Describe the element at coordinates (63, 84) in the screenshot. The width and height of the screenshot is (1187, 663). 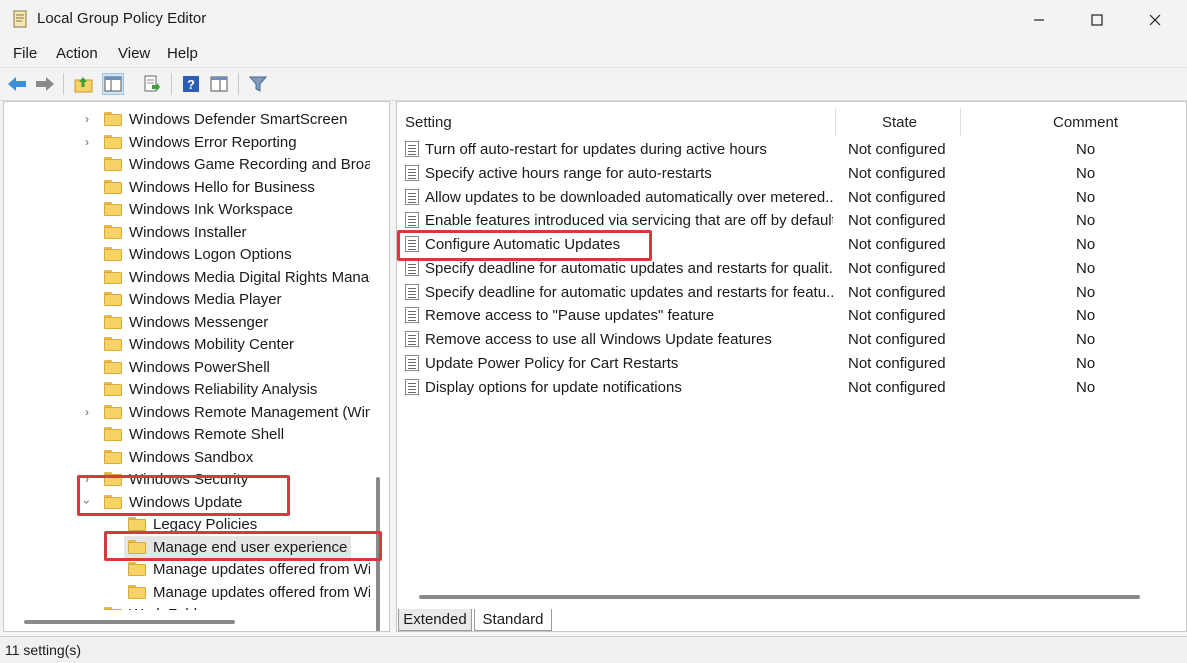
I see `toolbar-separator` at that location.